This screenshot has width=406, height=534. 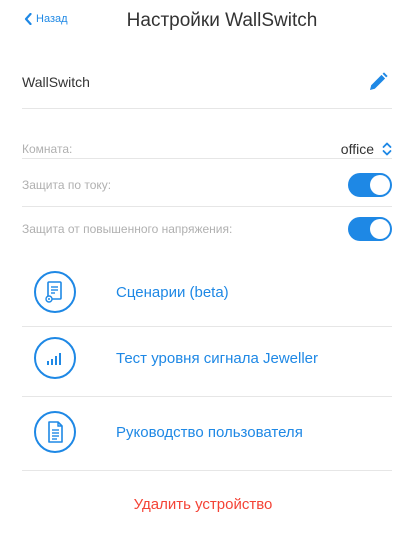 I want to click on overvoltage-protection-row: Защита от повышенного напряжения:, so click(x=207, y=229).